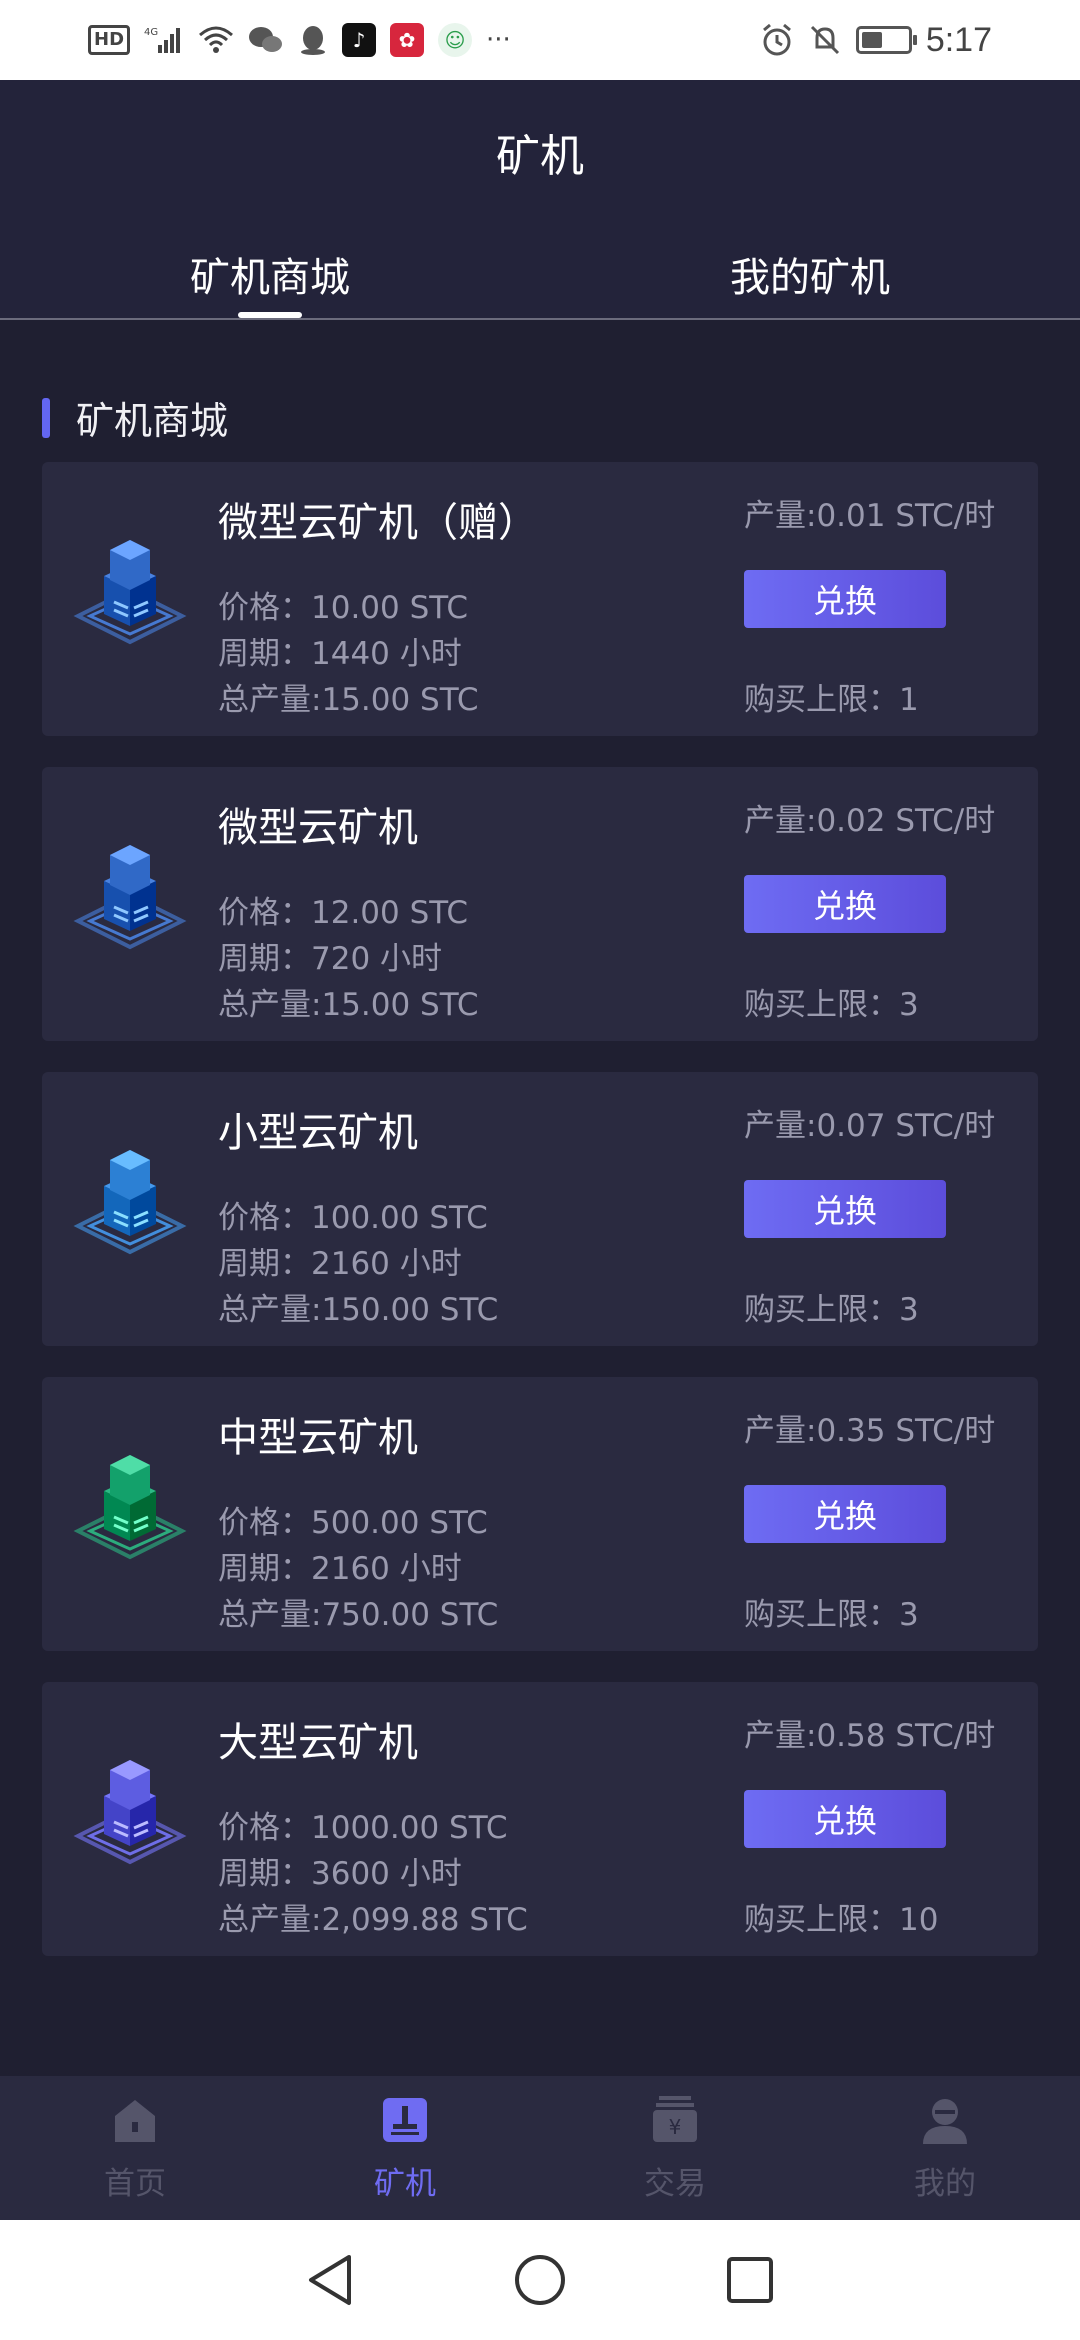 The image size is (1080, 2340). I want to click on tab-bar: 矿机商城 我的矿机, so click(540, 282).